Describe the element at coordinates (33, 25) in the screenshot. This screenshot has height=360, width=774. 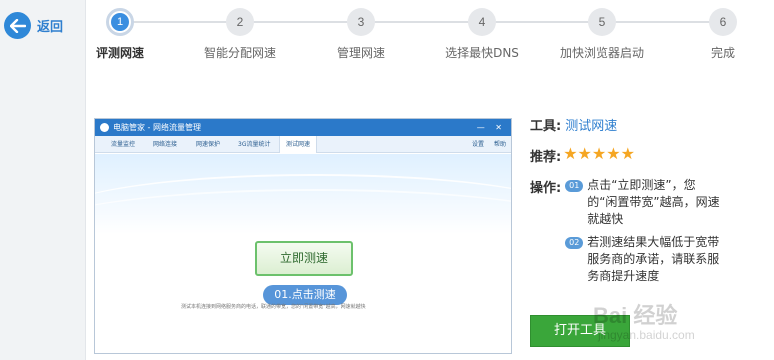
I see `back-button: 返回` at that location.